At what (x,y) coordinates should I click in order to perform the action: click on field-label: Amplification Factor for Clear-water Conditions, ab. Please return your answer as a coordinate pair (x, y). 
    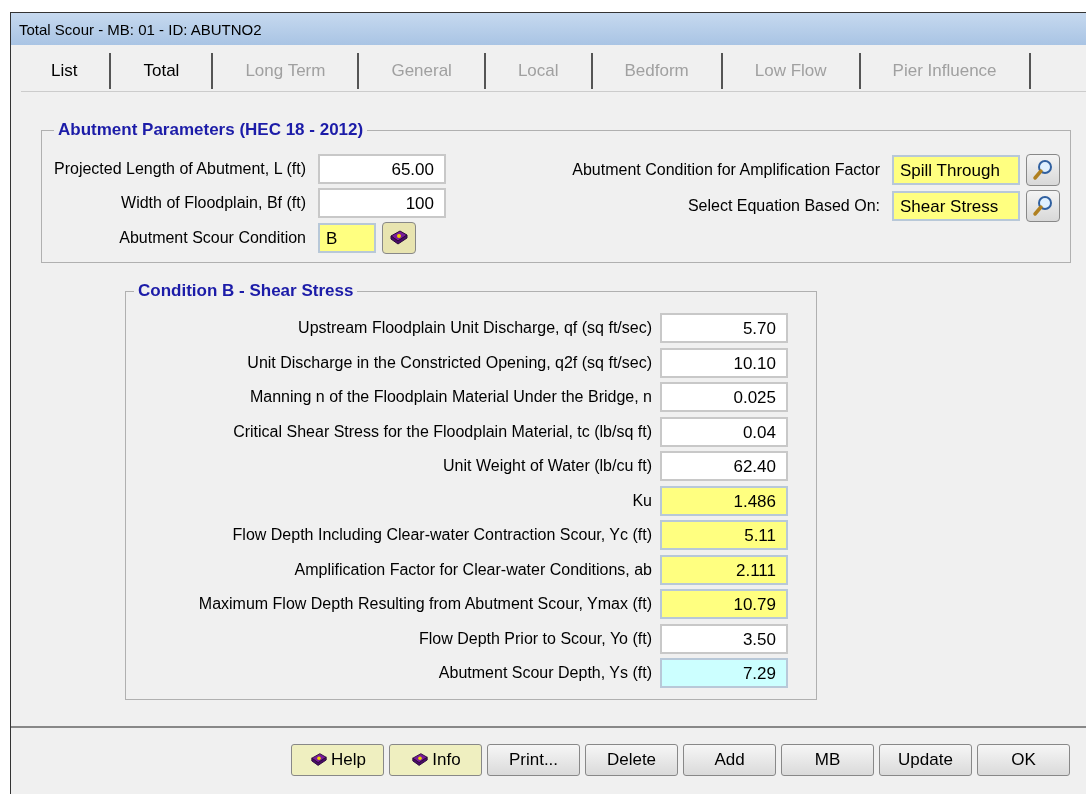
    Looking at the image, I should click on (473, 569).